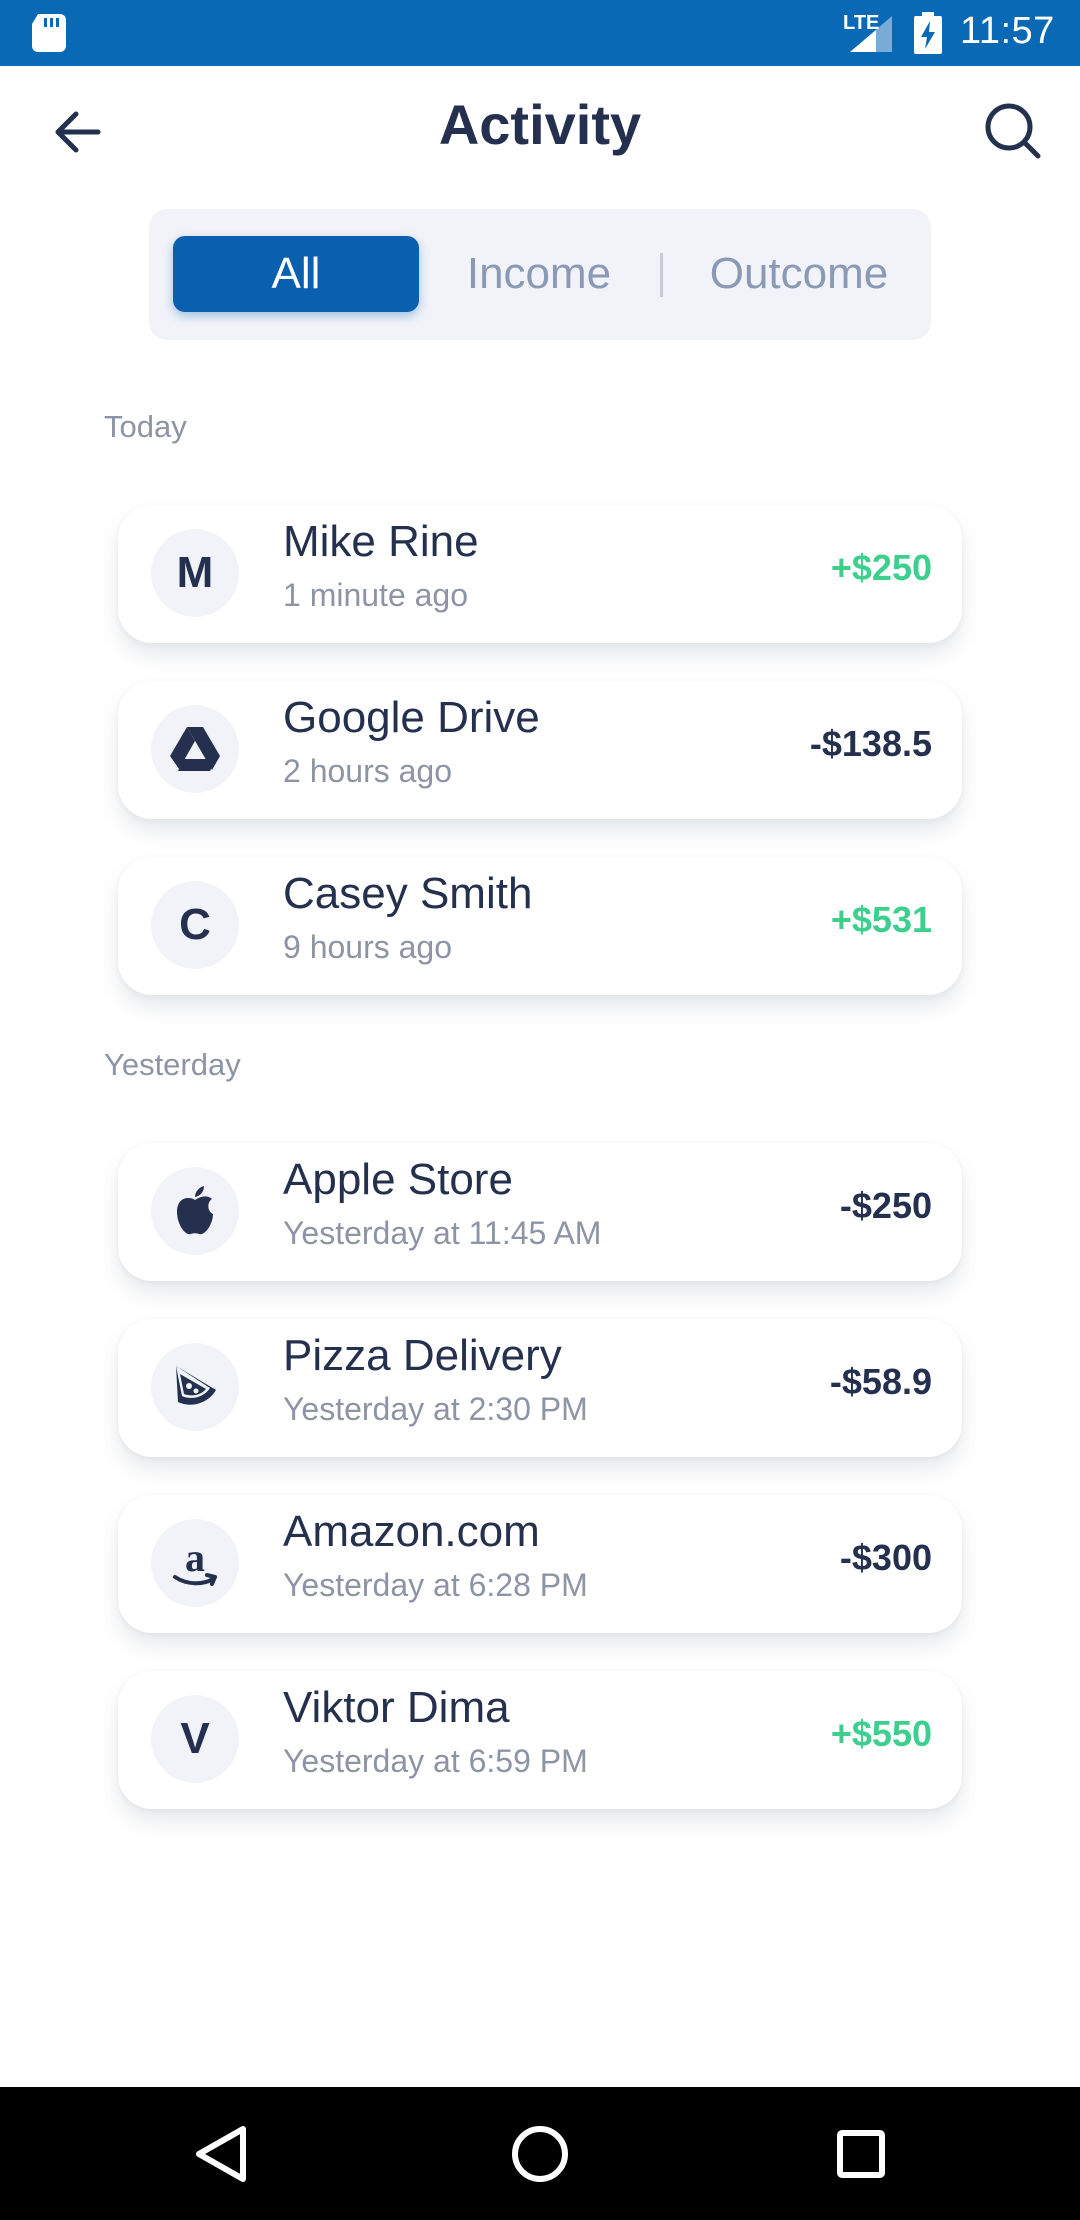 The height and width of the screenshot is (2220, 1080). I want to click on battery-charging-icon, so click(928, 33).